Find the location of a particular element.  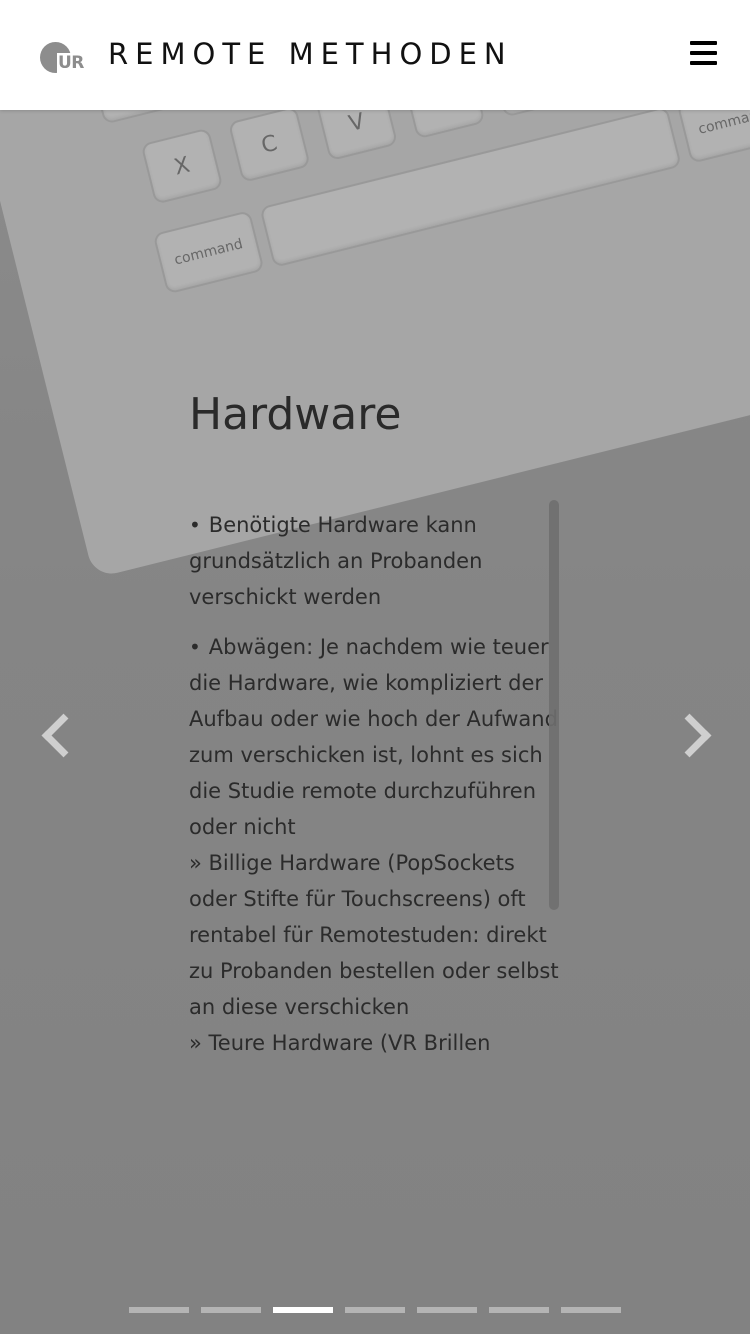

chevron-right-icon is located at coordinates (694, 732).